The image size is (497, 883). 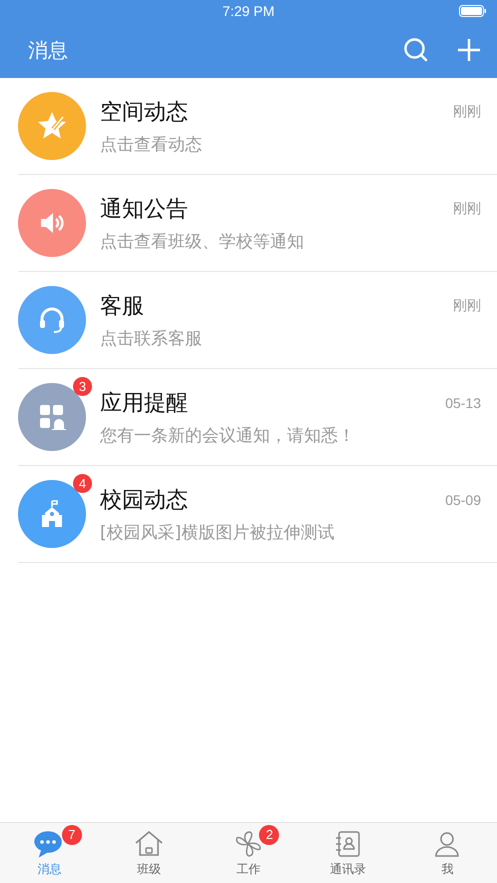 What do you see at coordinates (257, 223) in the screenshot?
I see `message-item: 通知公告 刚刚 点击查看班级、学校等通知` at bounding box center [257, 223].